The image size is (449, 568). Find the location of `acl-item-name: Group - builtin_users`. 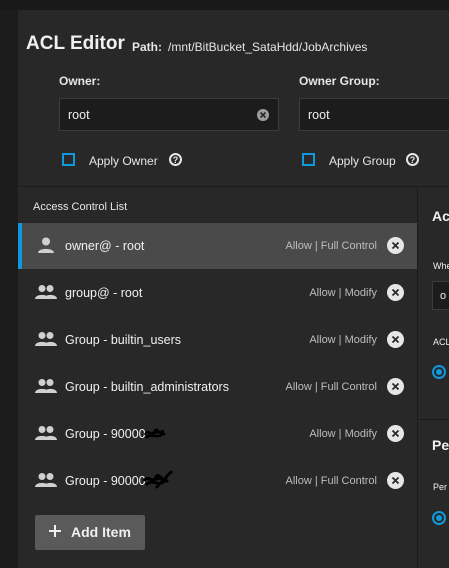

acl-item-name: Group - builtin_users is located at coordinates (123, 340).